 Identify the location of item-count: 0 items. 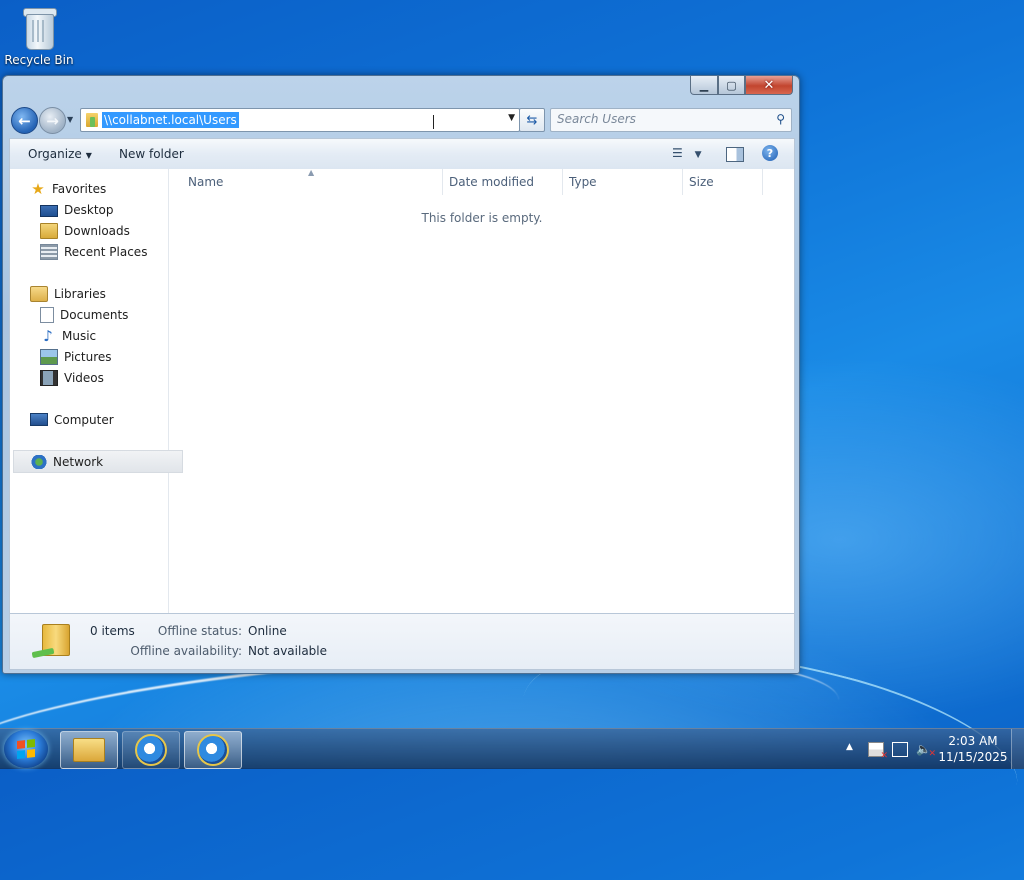
(112, 631).